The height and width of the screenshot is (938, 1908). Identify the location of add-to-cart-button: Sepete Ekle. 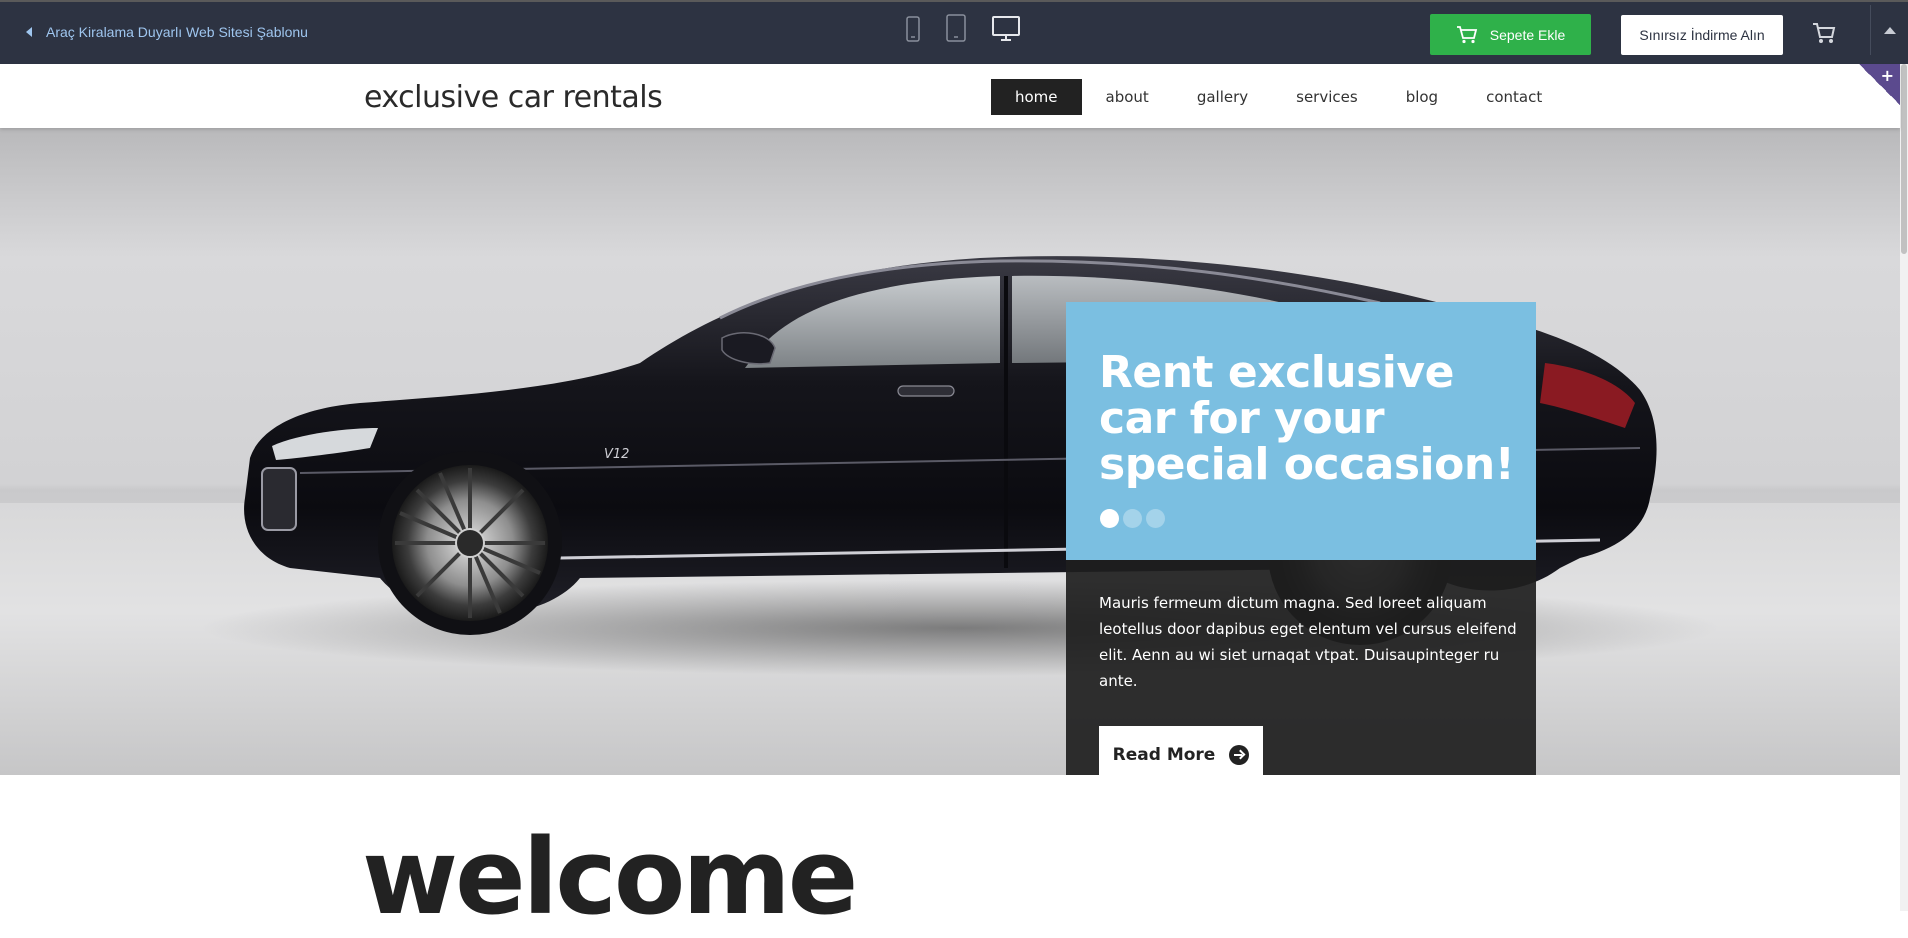
(1510, 34).